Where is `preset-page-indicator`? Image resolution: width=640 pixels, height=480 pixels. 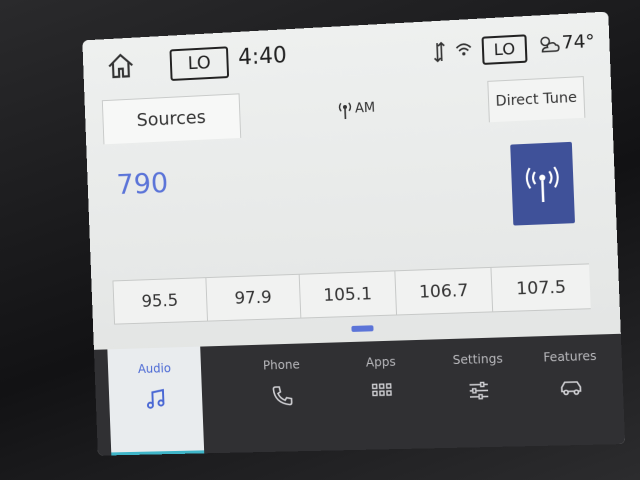 preset-page-indicator is located at coordinates (362, 328).